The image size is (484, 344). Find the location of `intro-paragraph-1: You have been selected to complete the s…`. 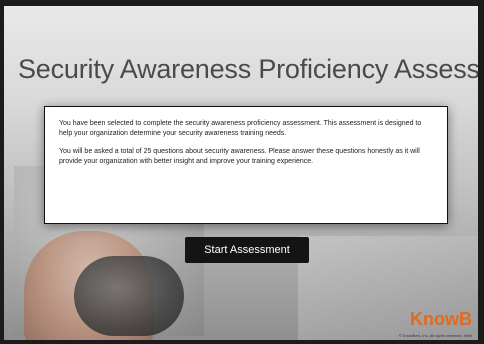

intro-paragraph-1: You have been selected to complete the s… is located at coordinates (240, 128).